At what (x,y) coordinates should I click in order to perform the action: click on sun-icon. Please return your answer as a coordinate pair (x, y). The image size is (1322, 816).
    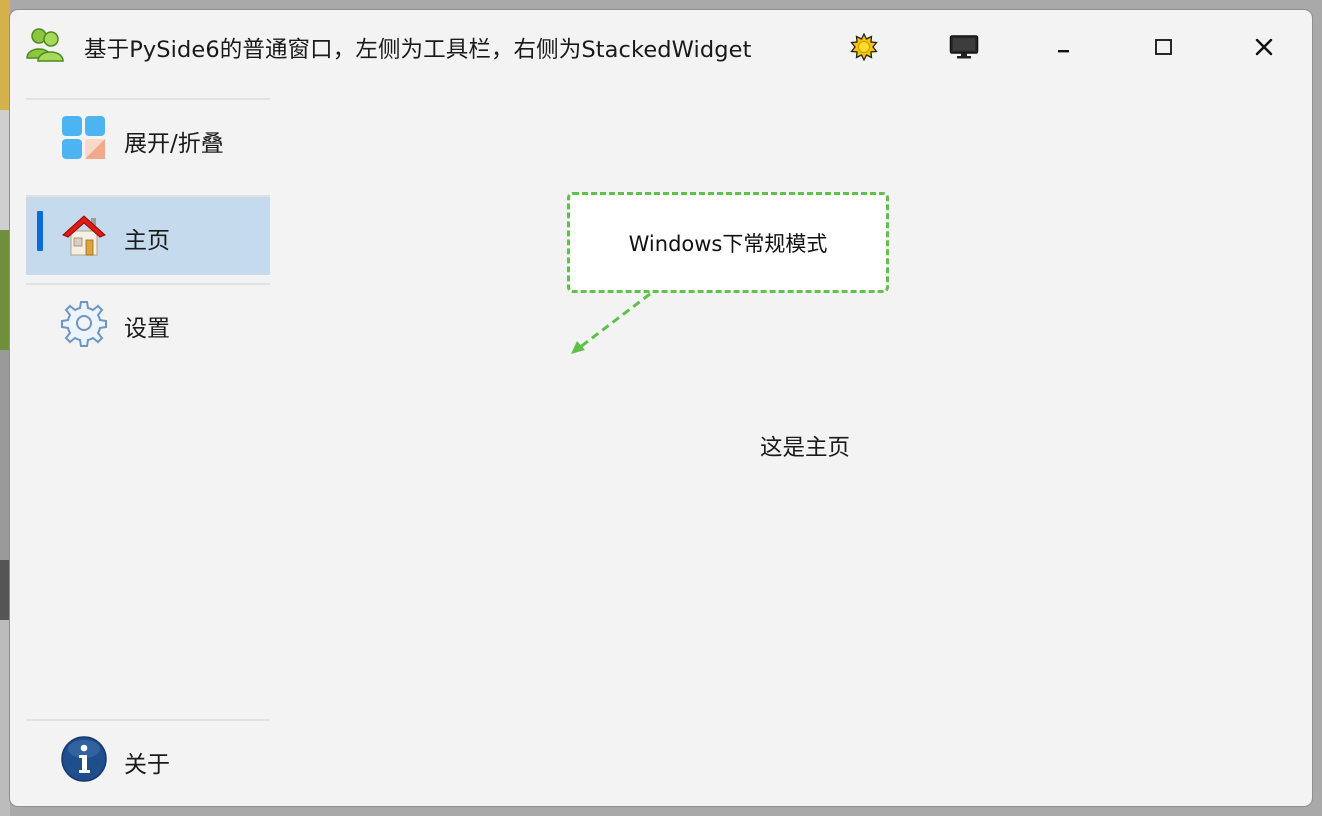
    Looking at the image, I should click on (864, 47).